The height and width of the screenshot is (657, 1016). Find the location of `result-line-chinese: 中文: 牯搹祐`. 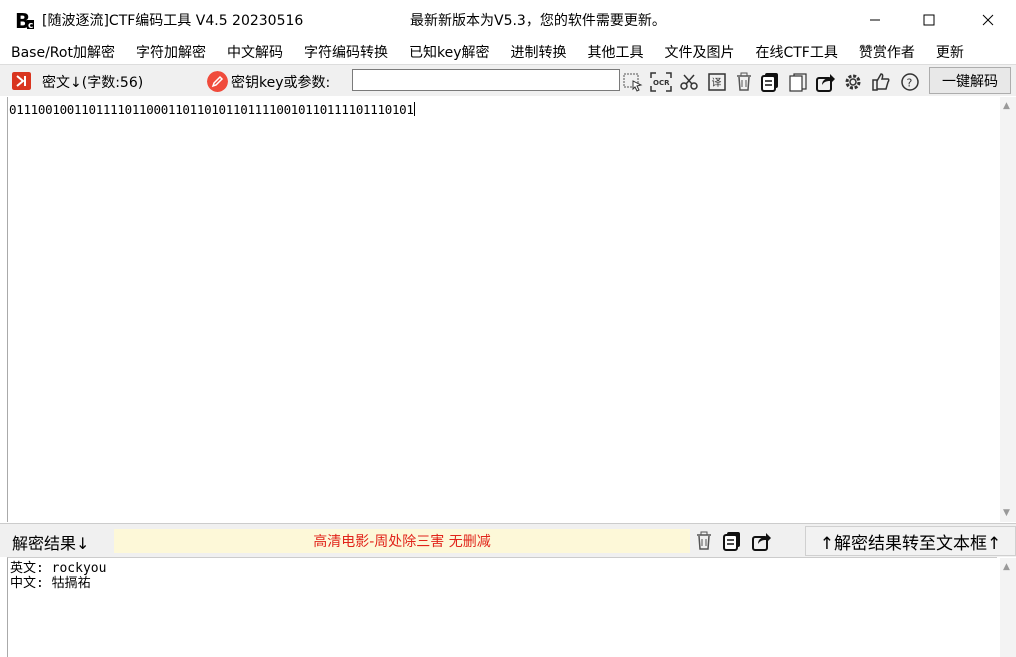

result-line-chinese: 中文: 牯搹祐 is located at coordinates (50, 583).